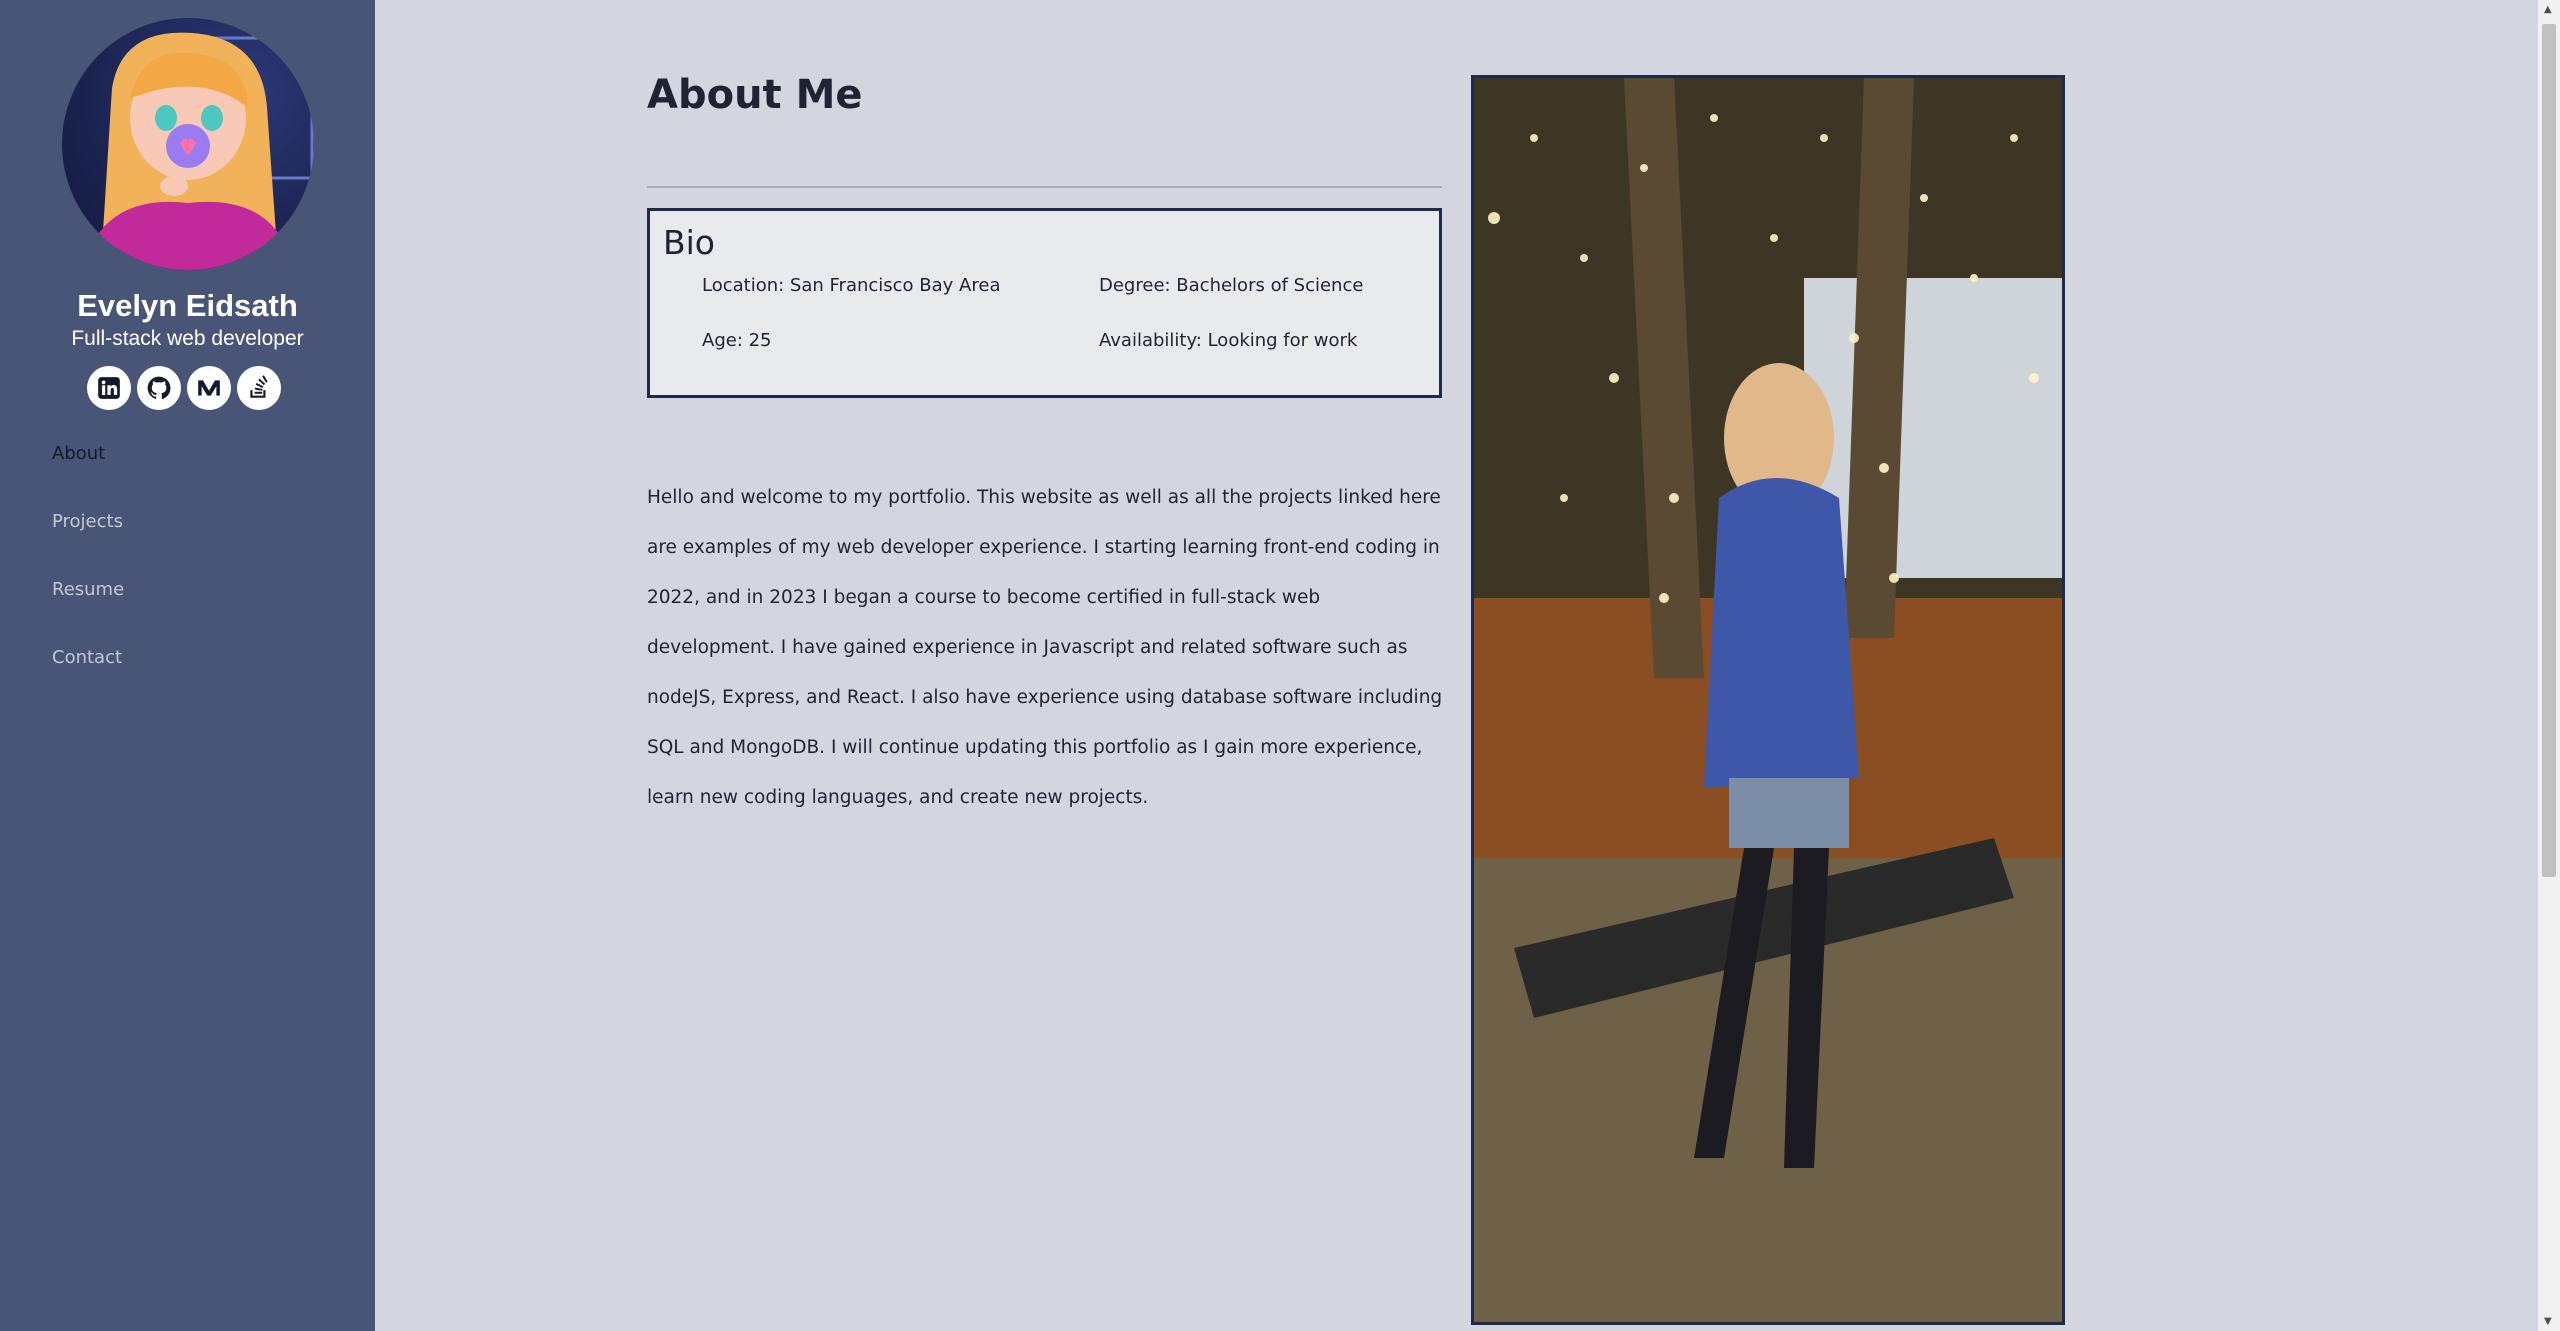 The width and height of the screenshot is (2560, 1331). Describe the element at coordinates (187, 338) in the screenshot. I see `profile-tagline: Full-stack web developer` at that location.